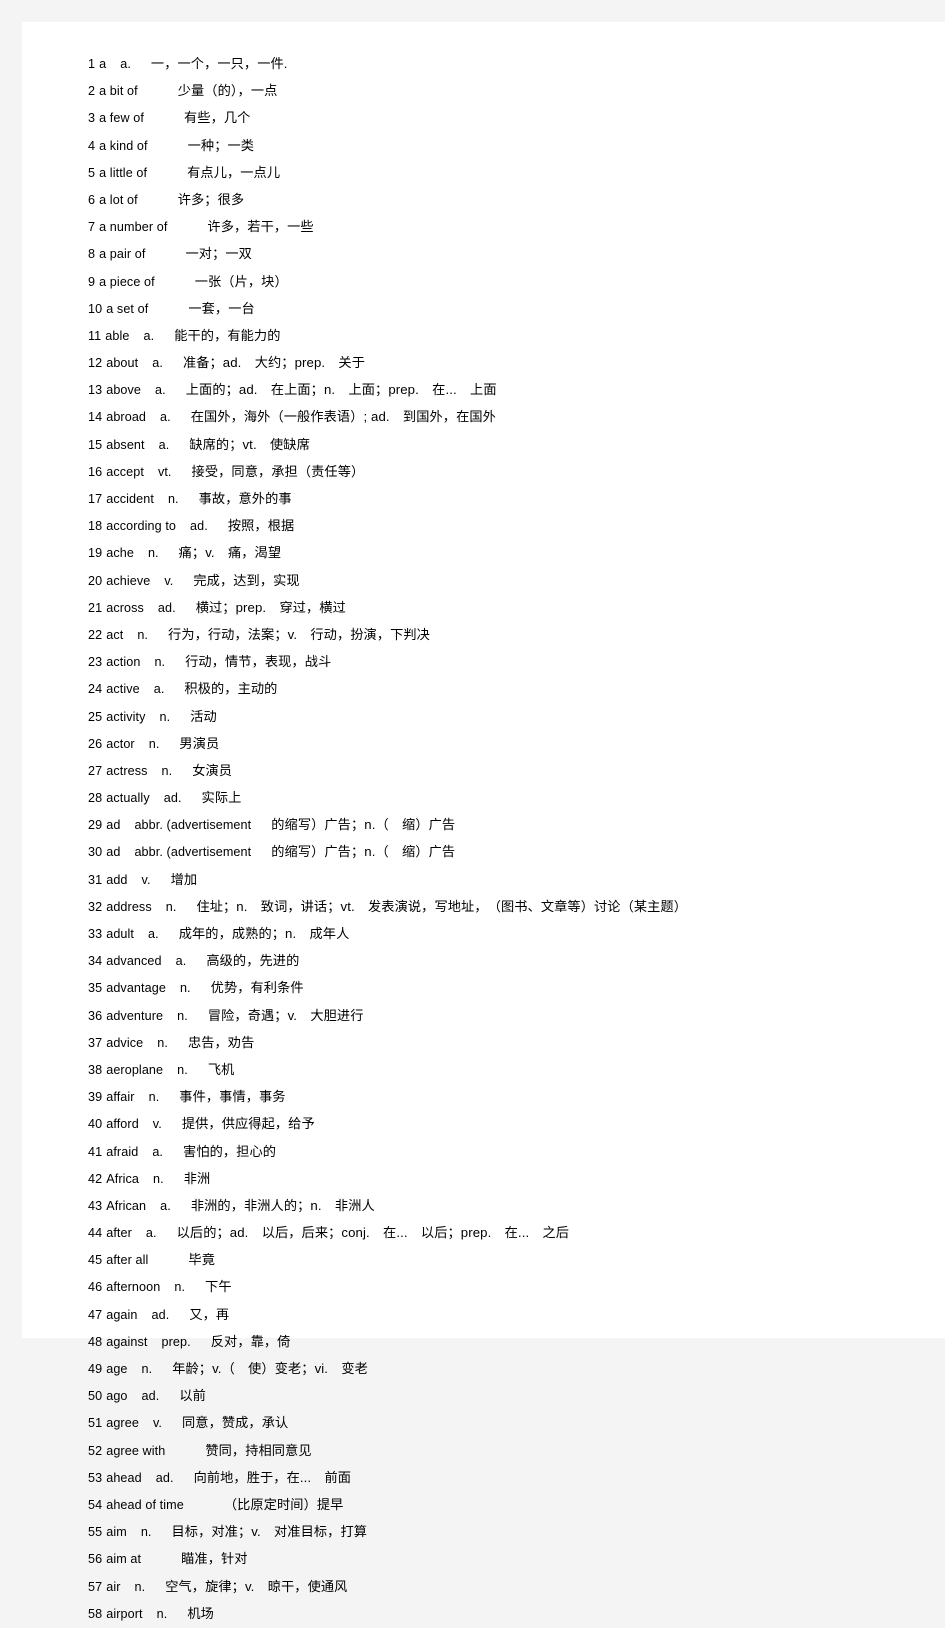  Describe the element at coordinates (123, 689) in the screenshot. I see `entry-headword: active` at that location.